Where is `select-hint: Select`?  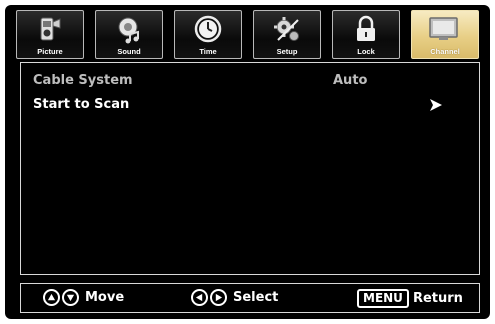 select-hint: Select is located at coordinates (234, 297).